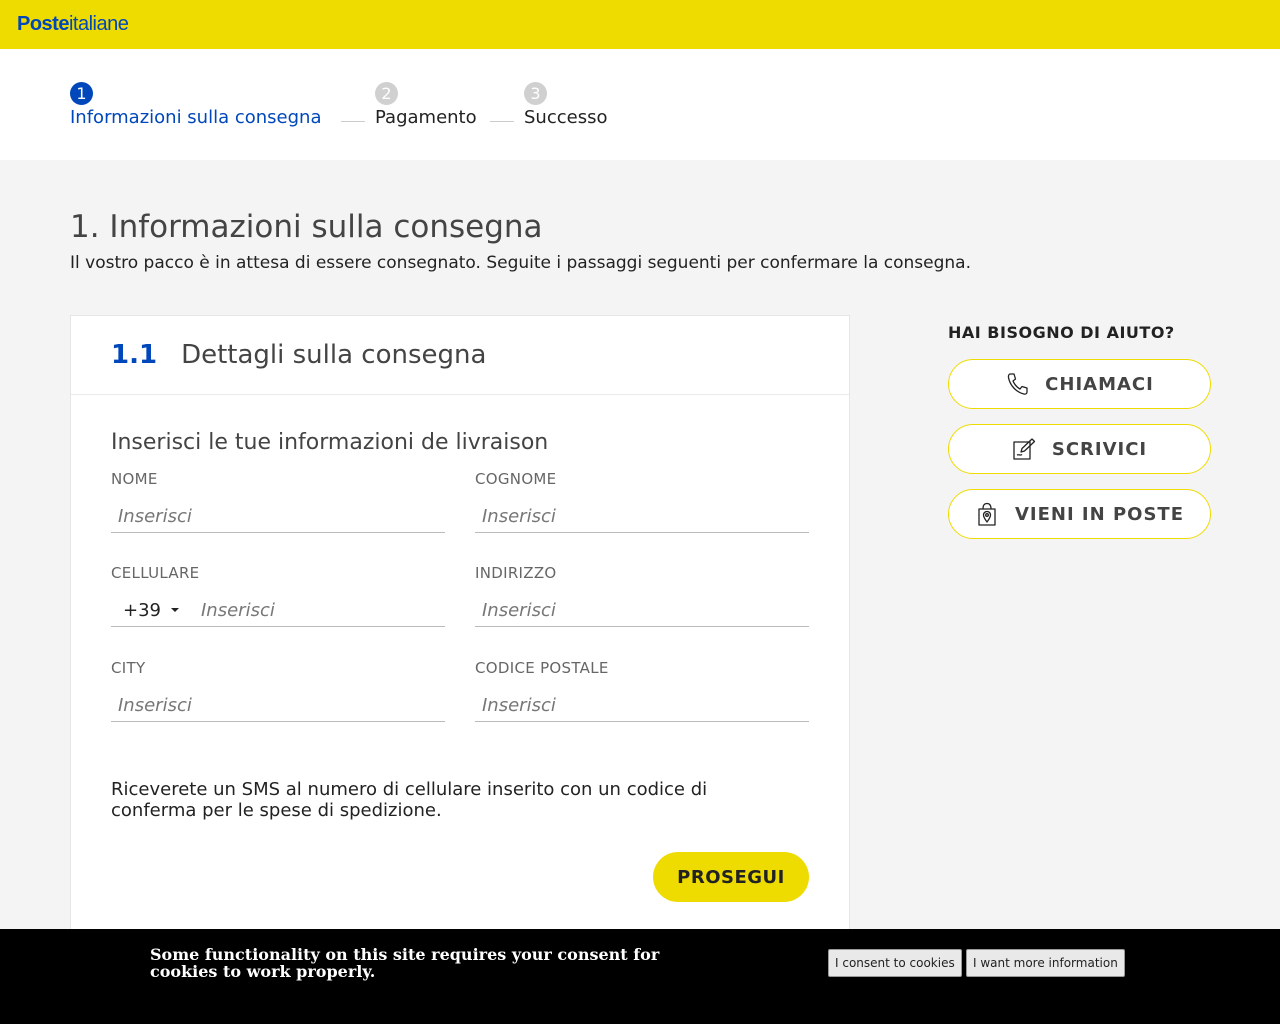 The image size is (1280, 1024). What do you see at coordinates (566, 117) in the screenshot?
I see `step-label: Successo` at bounding box center [566, 117].